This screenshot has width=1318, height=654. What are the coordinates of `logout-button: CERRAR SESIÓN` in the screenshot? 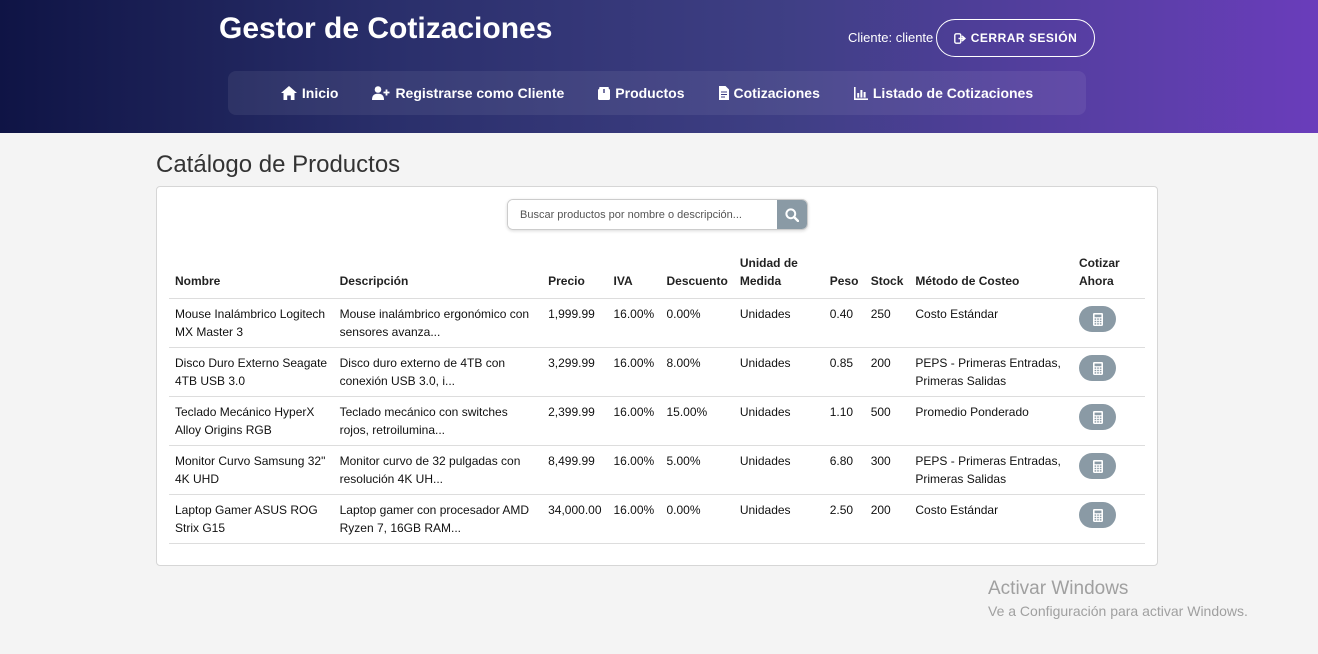 It's located at (1015, 38).